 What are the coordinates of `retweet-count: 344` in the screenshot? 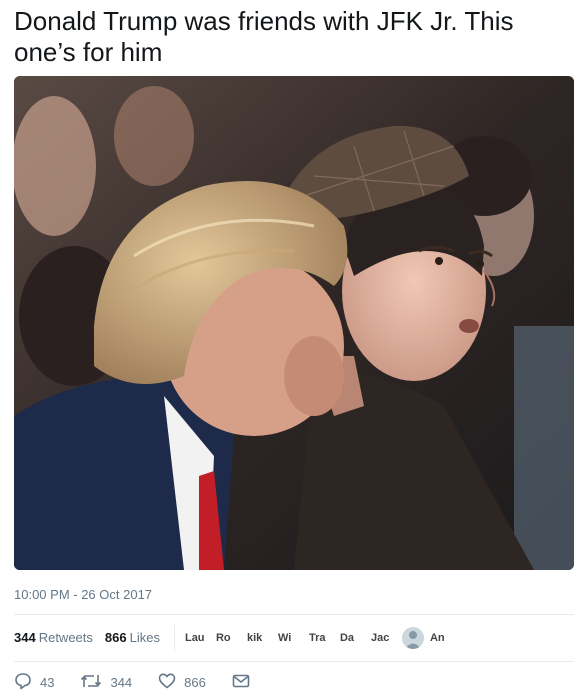 It's located at (121, 682).